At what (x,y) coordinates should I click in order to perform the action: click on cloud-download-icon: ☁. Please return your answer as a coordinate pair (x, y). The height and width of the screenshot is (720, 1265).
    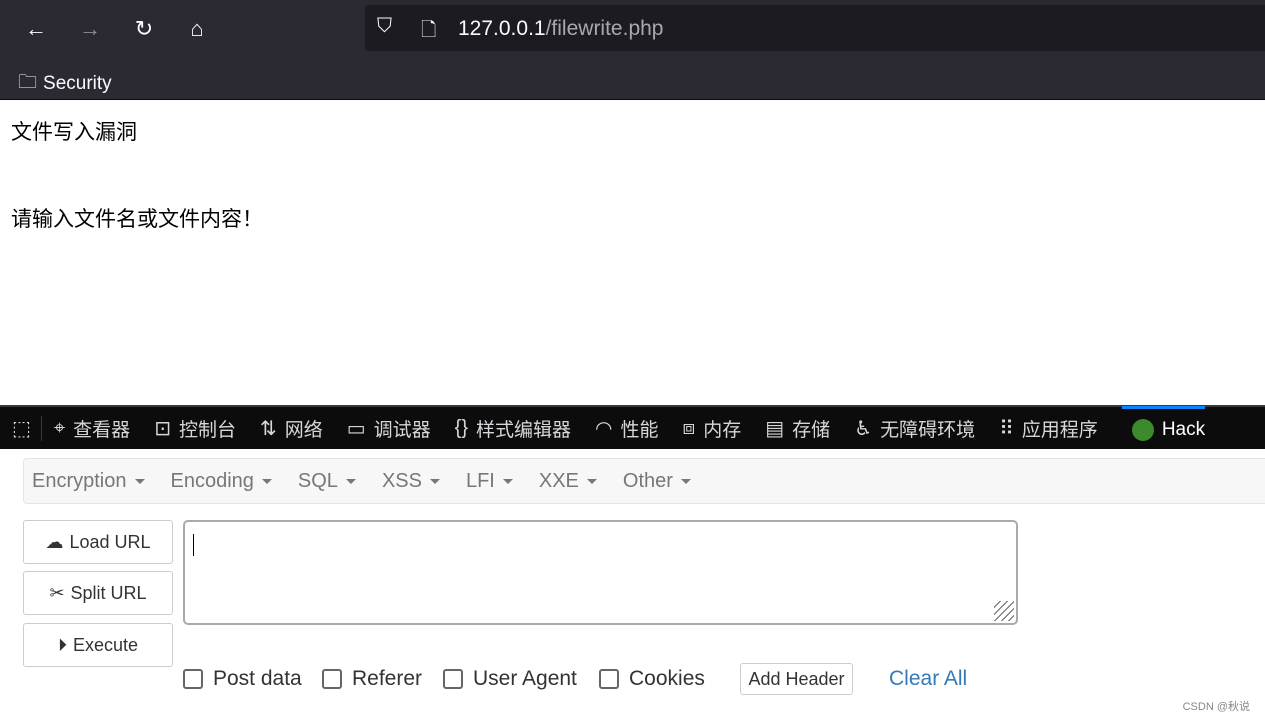
    Looking at the image, I should click on (54, 541).